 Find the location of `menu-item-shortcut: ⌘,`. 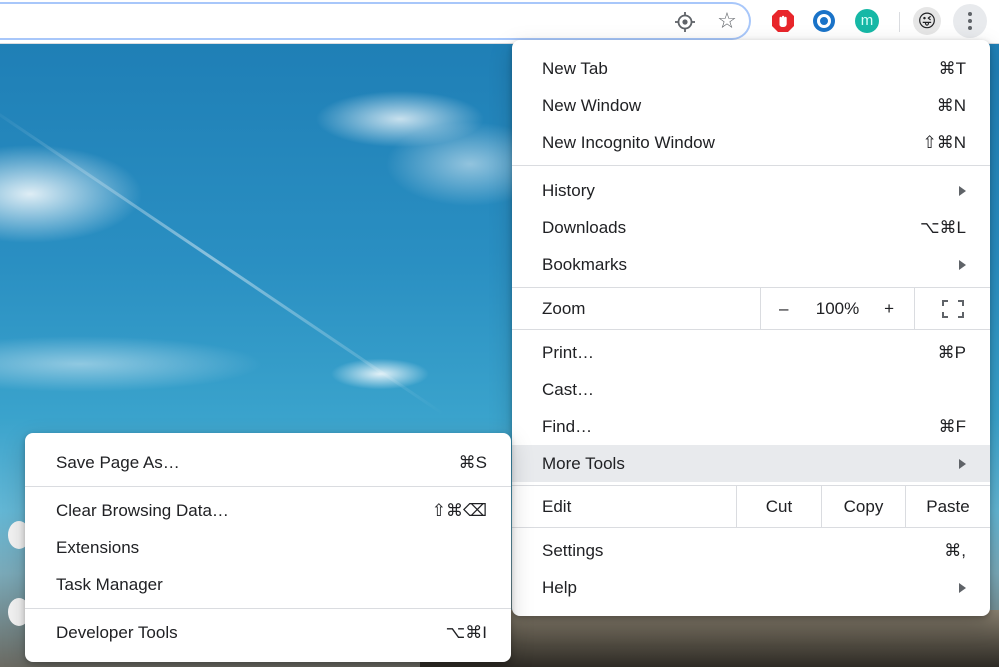

menu-item-shortcut: ⌘, is located at coordinates (955, 550).